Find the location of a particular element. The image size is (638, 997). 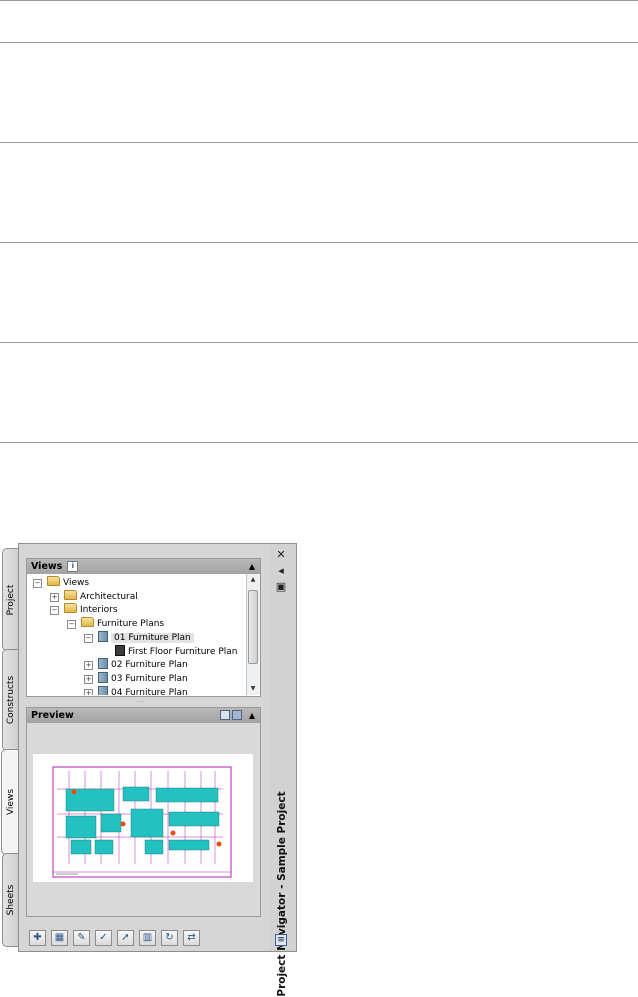

preview-image is located at coordinates (143, 818).